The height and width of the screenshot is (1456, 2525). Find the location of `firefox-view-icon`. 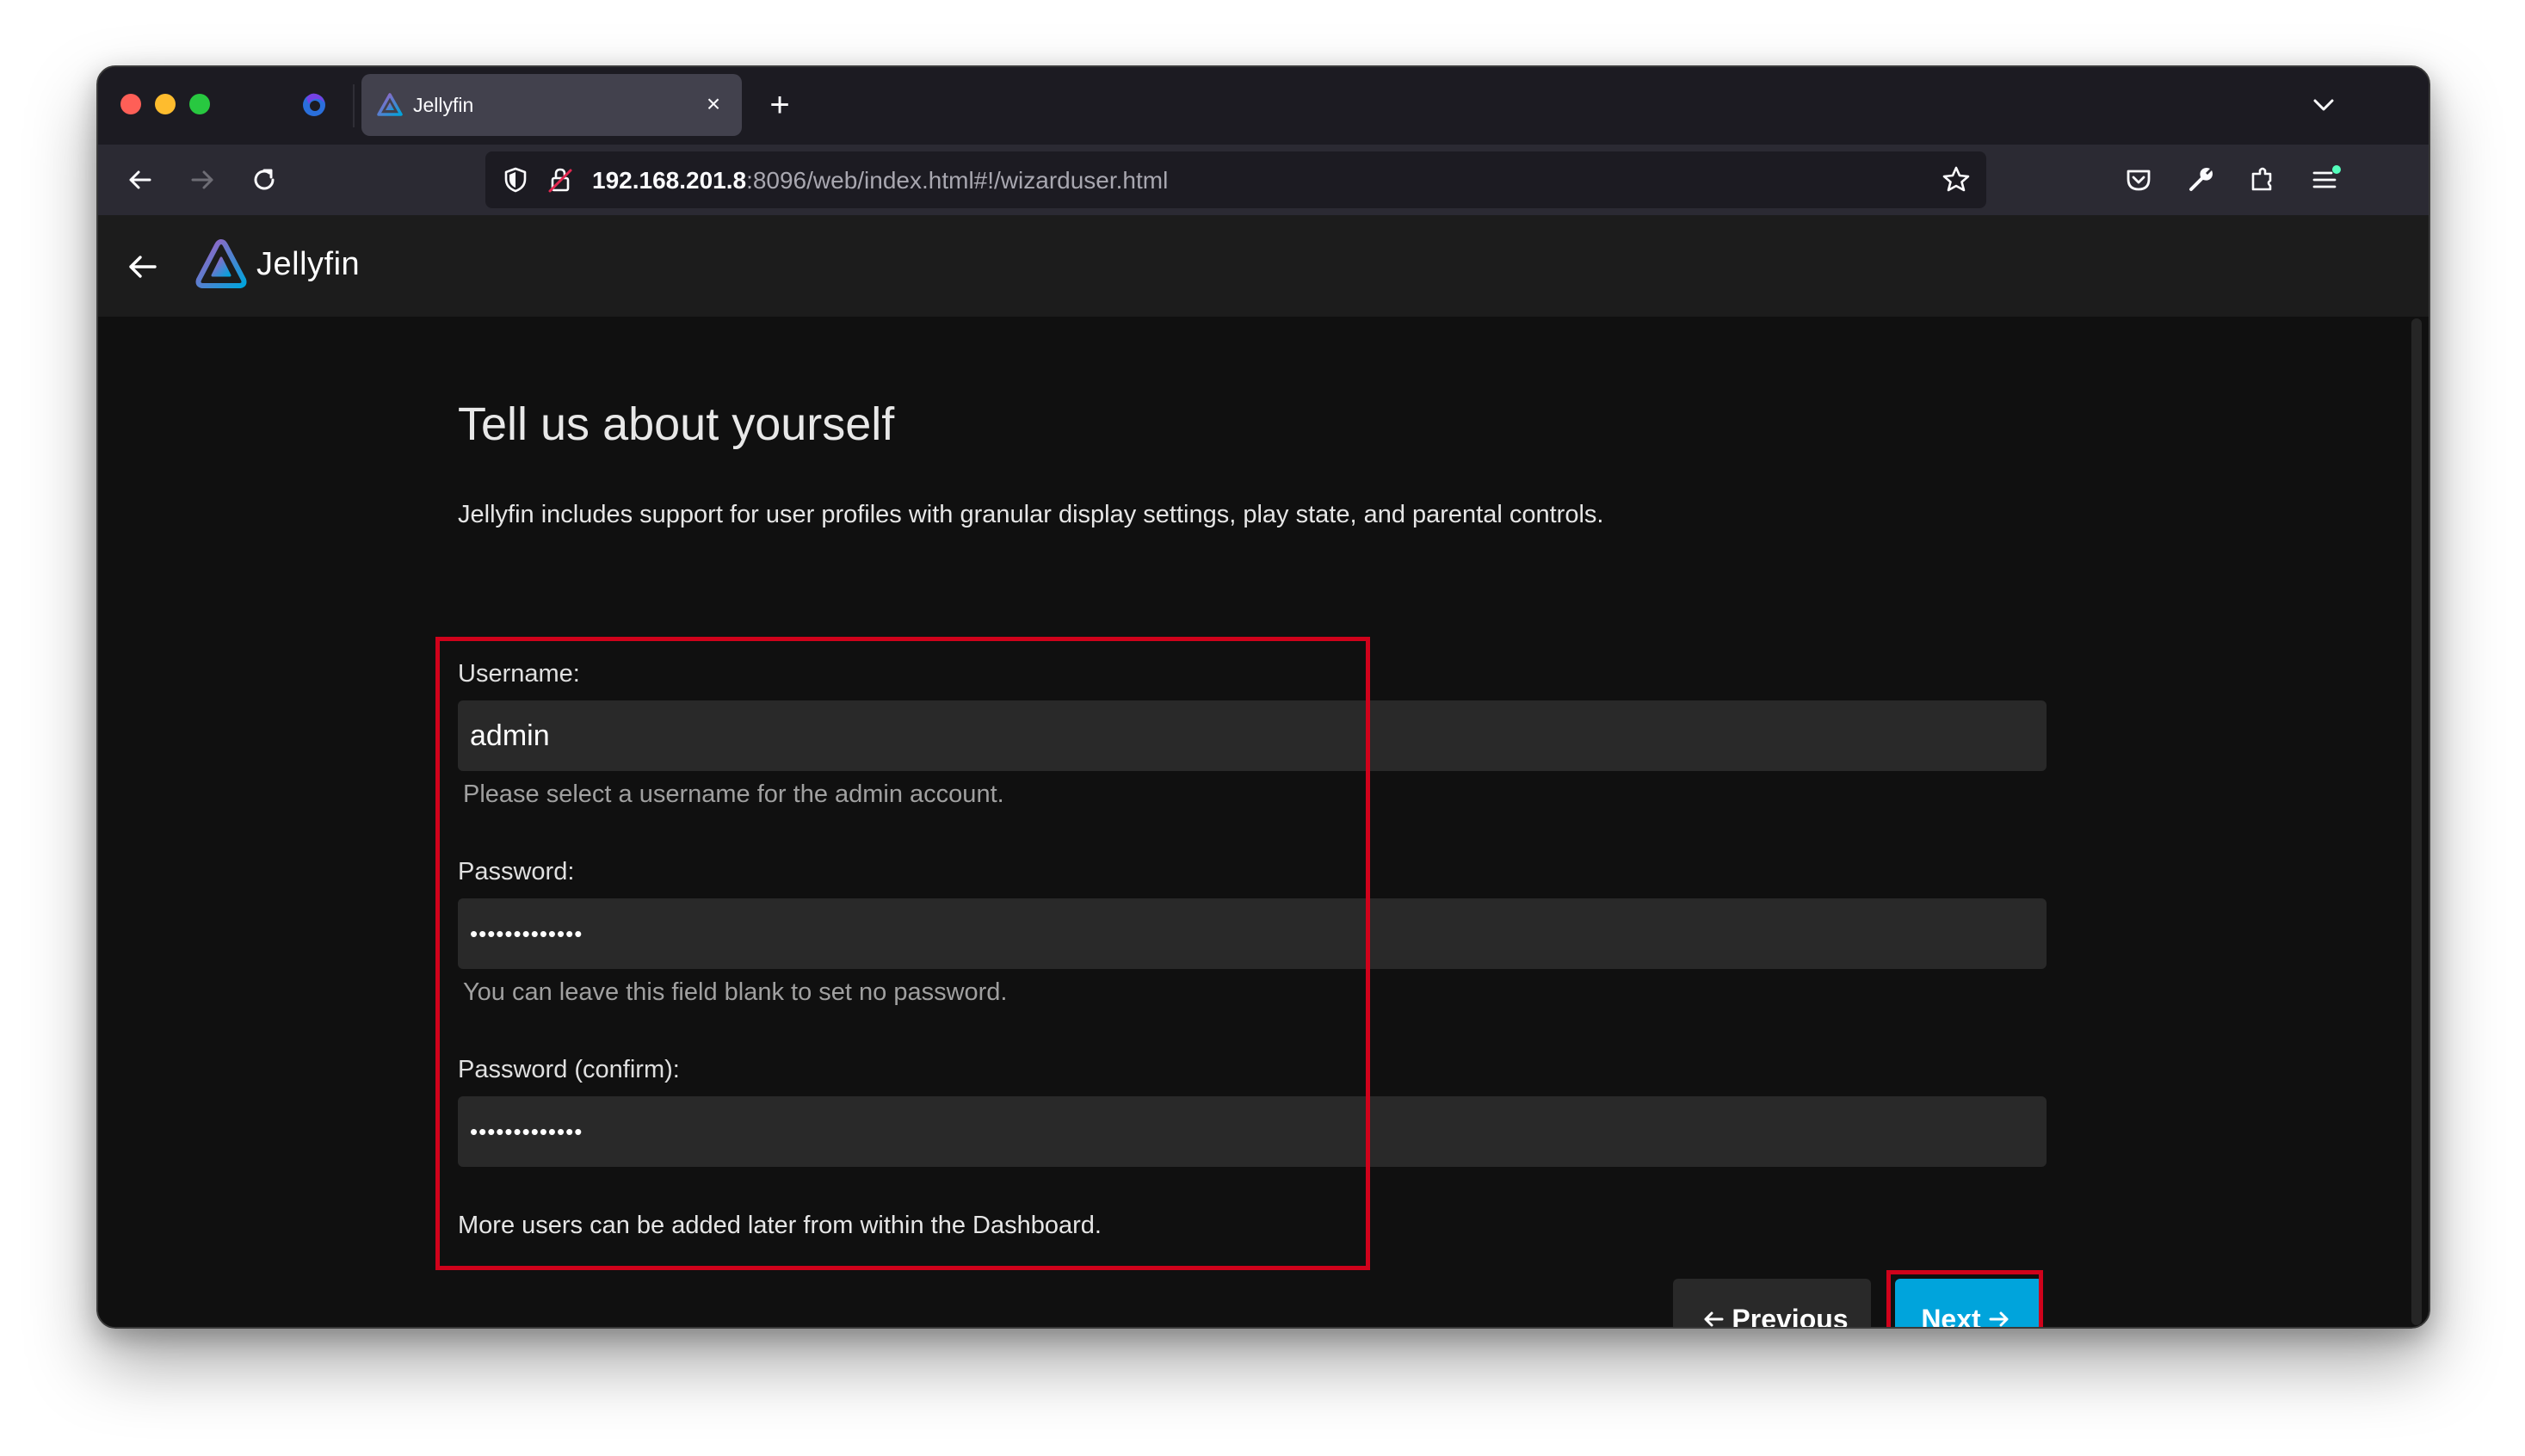

firefox-view-icon is located at coordinates (314, 104).